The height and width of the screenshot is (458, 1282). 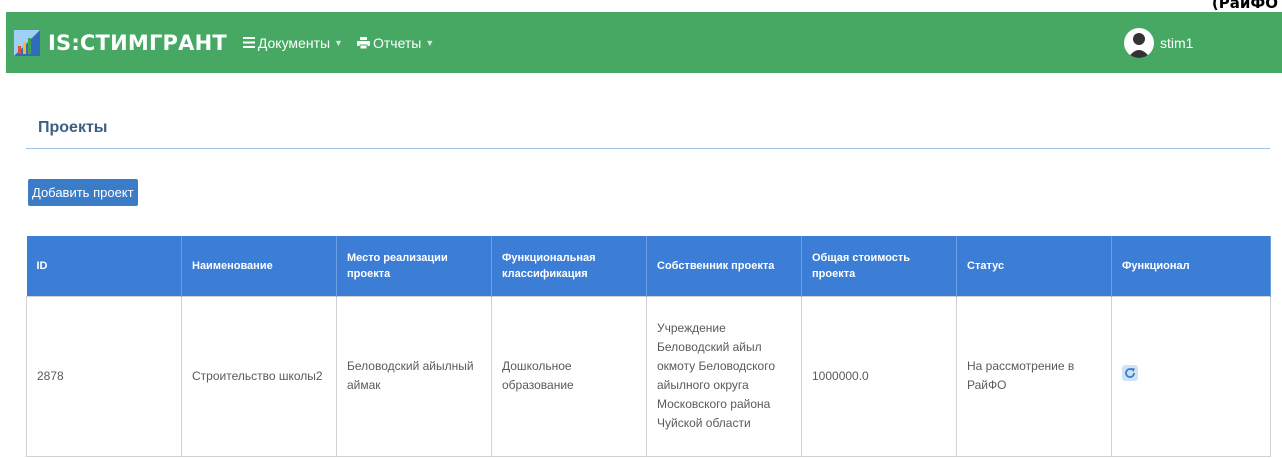 I want to click on nav-item-documents-label: Документы, so click(x=294, y=42).